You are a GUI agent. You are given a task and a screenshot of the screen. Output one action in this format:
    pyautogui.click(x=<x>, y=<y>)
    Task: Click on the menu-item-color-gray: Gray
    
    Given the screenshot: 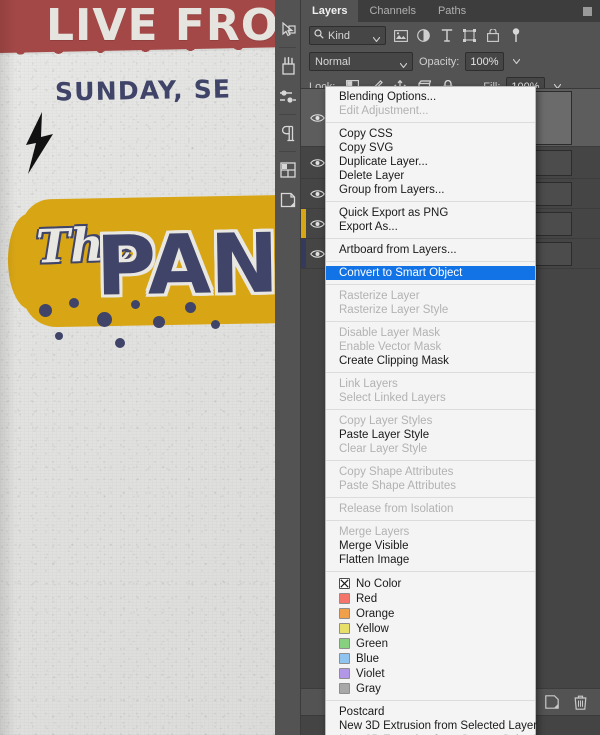 What is the action you would take?
    pyautogui.click(x=430, y=688)
    